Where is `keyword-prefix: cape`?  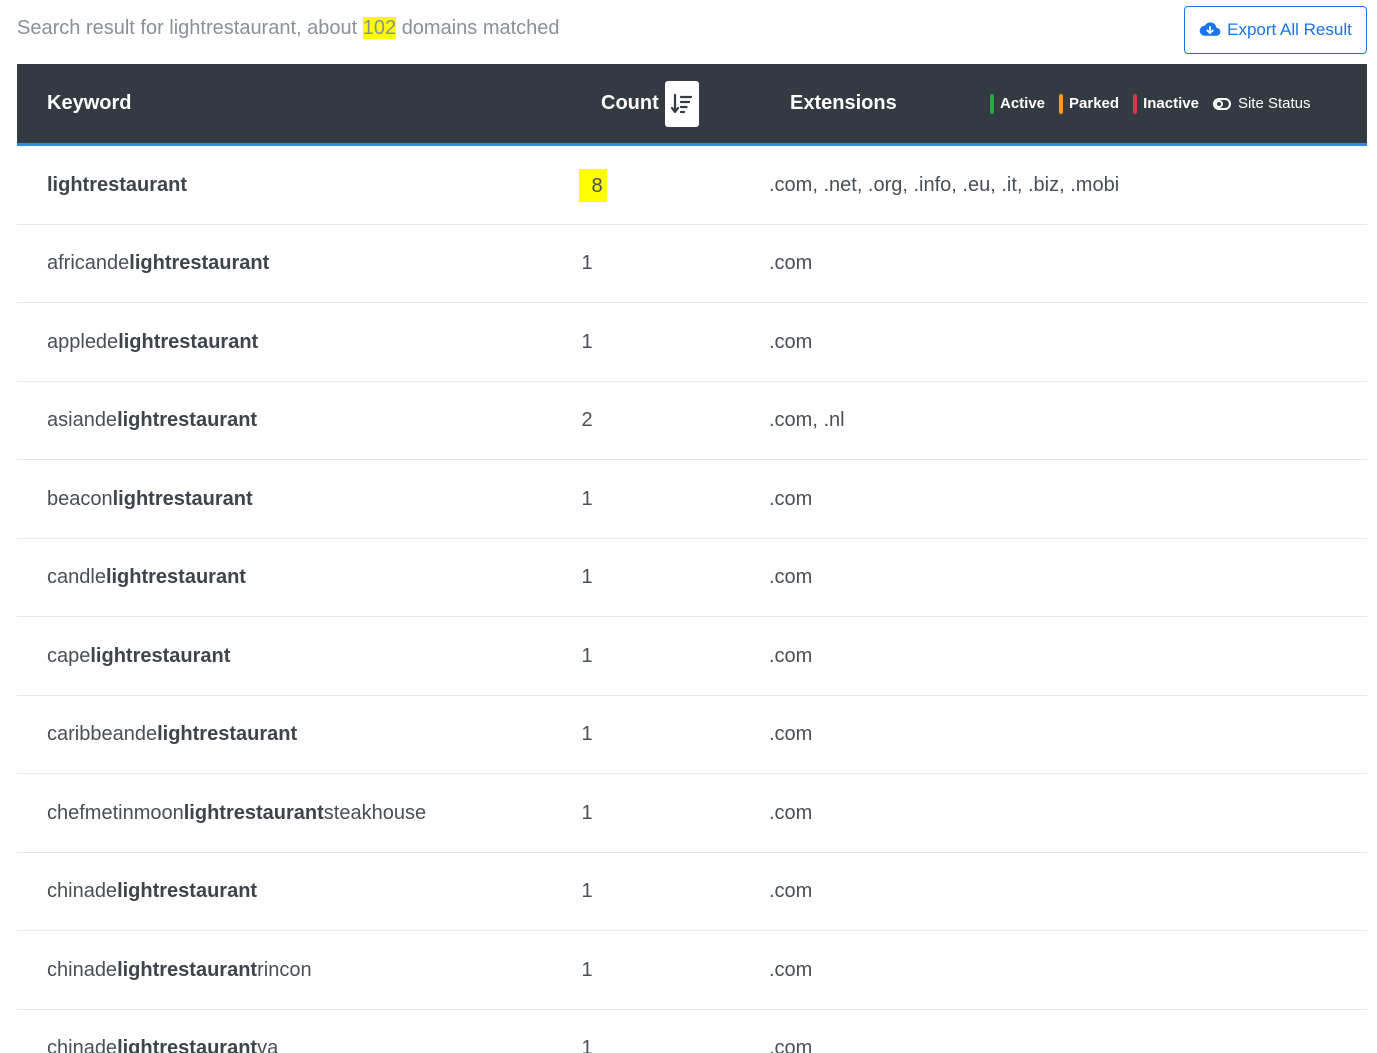
keyword-prefix: cape is located at coordinates (69, 655).